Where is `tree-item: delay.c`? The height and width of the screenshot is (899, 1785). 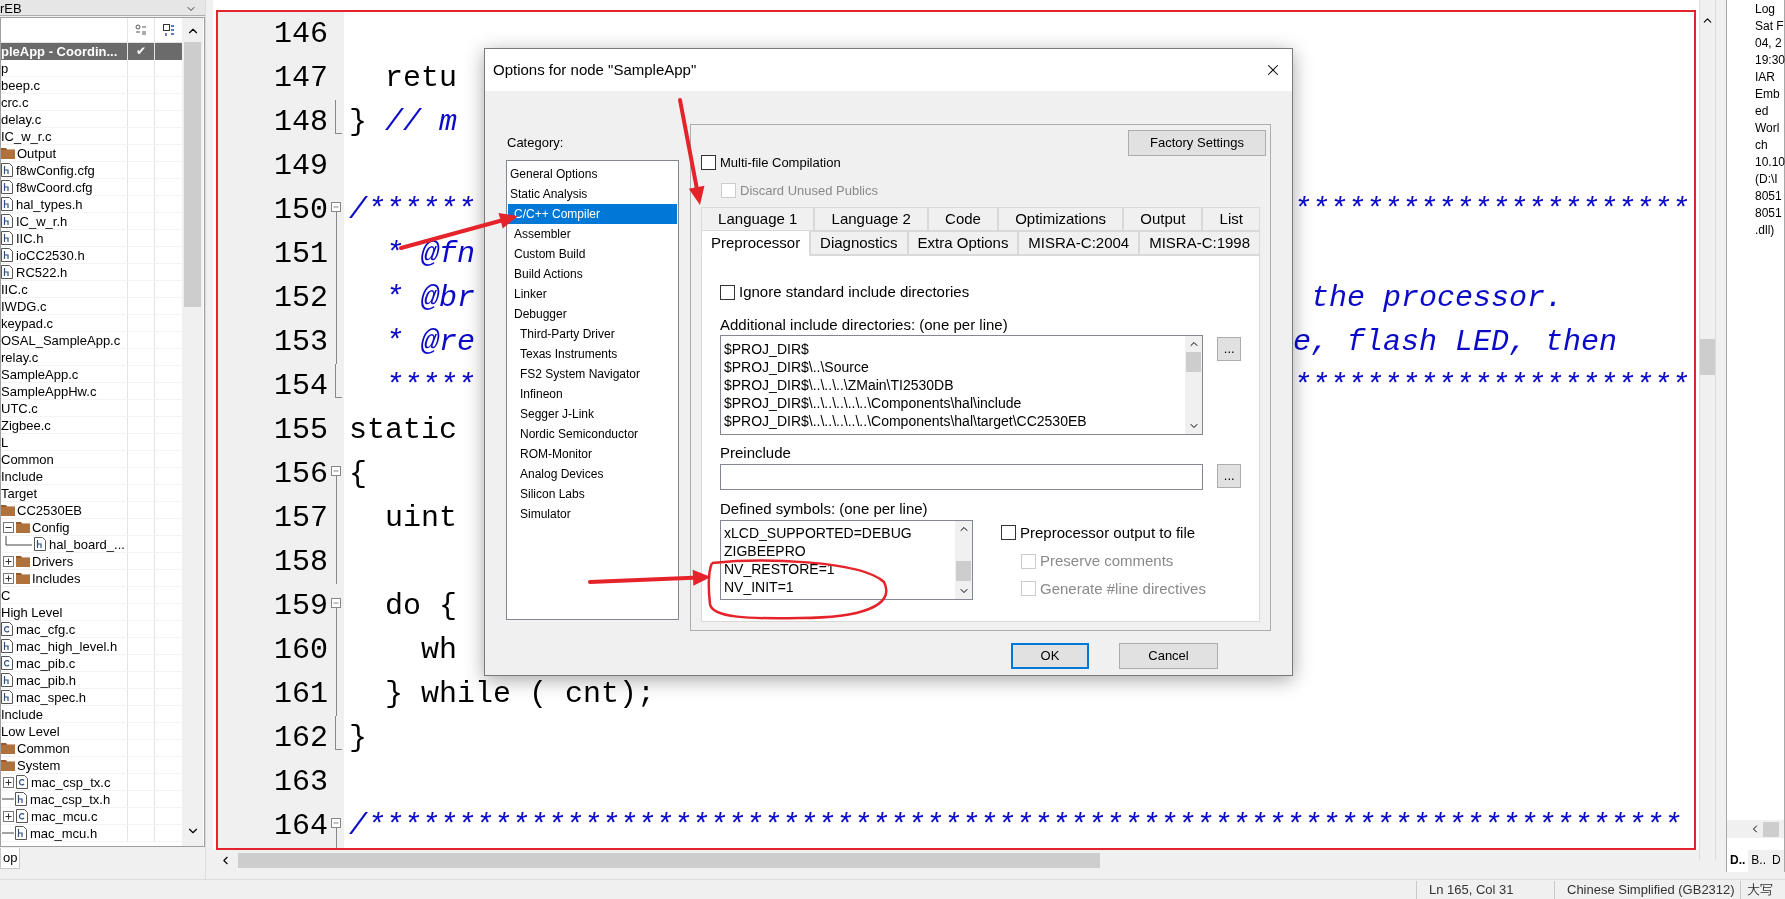
tree-item: delay.c is located at coordinates (21, 119).